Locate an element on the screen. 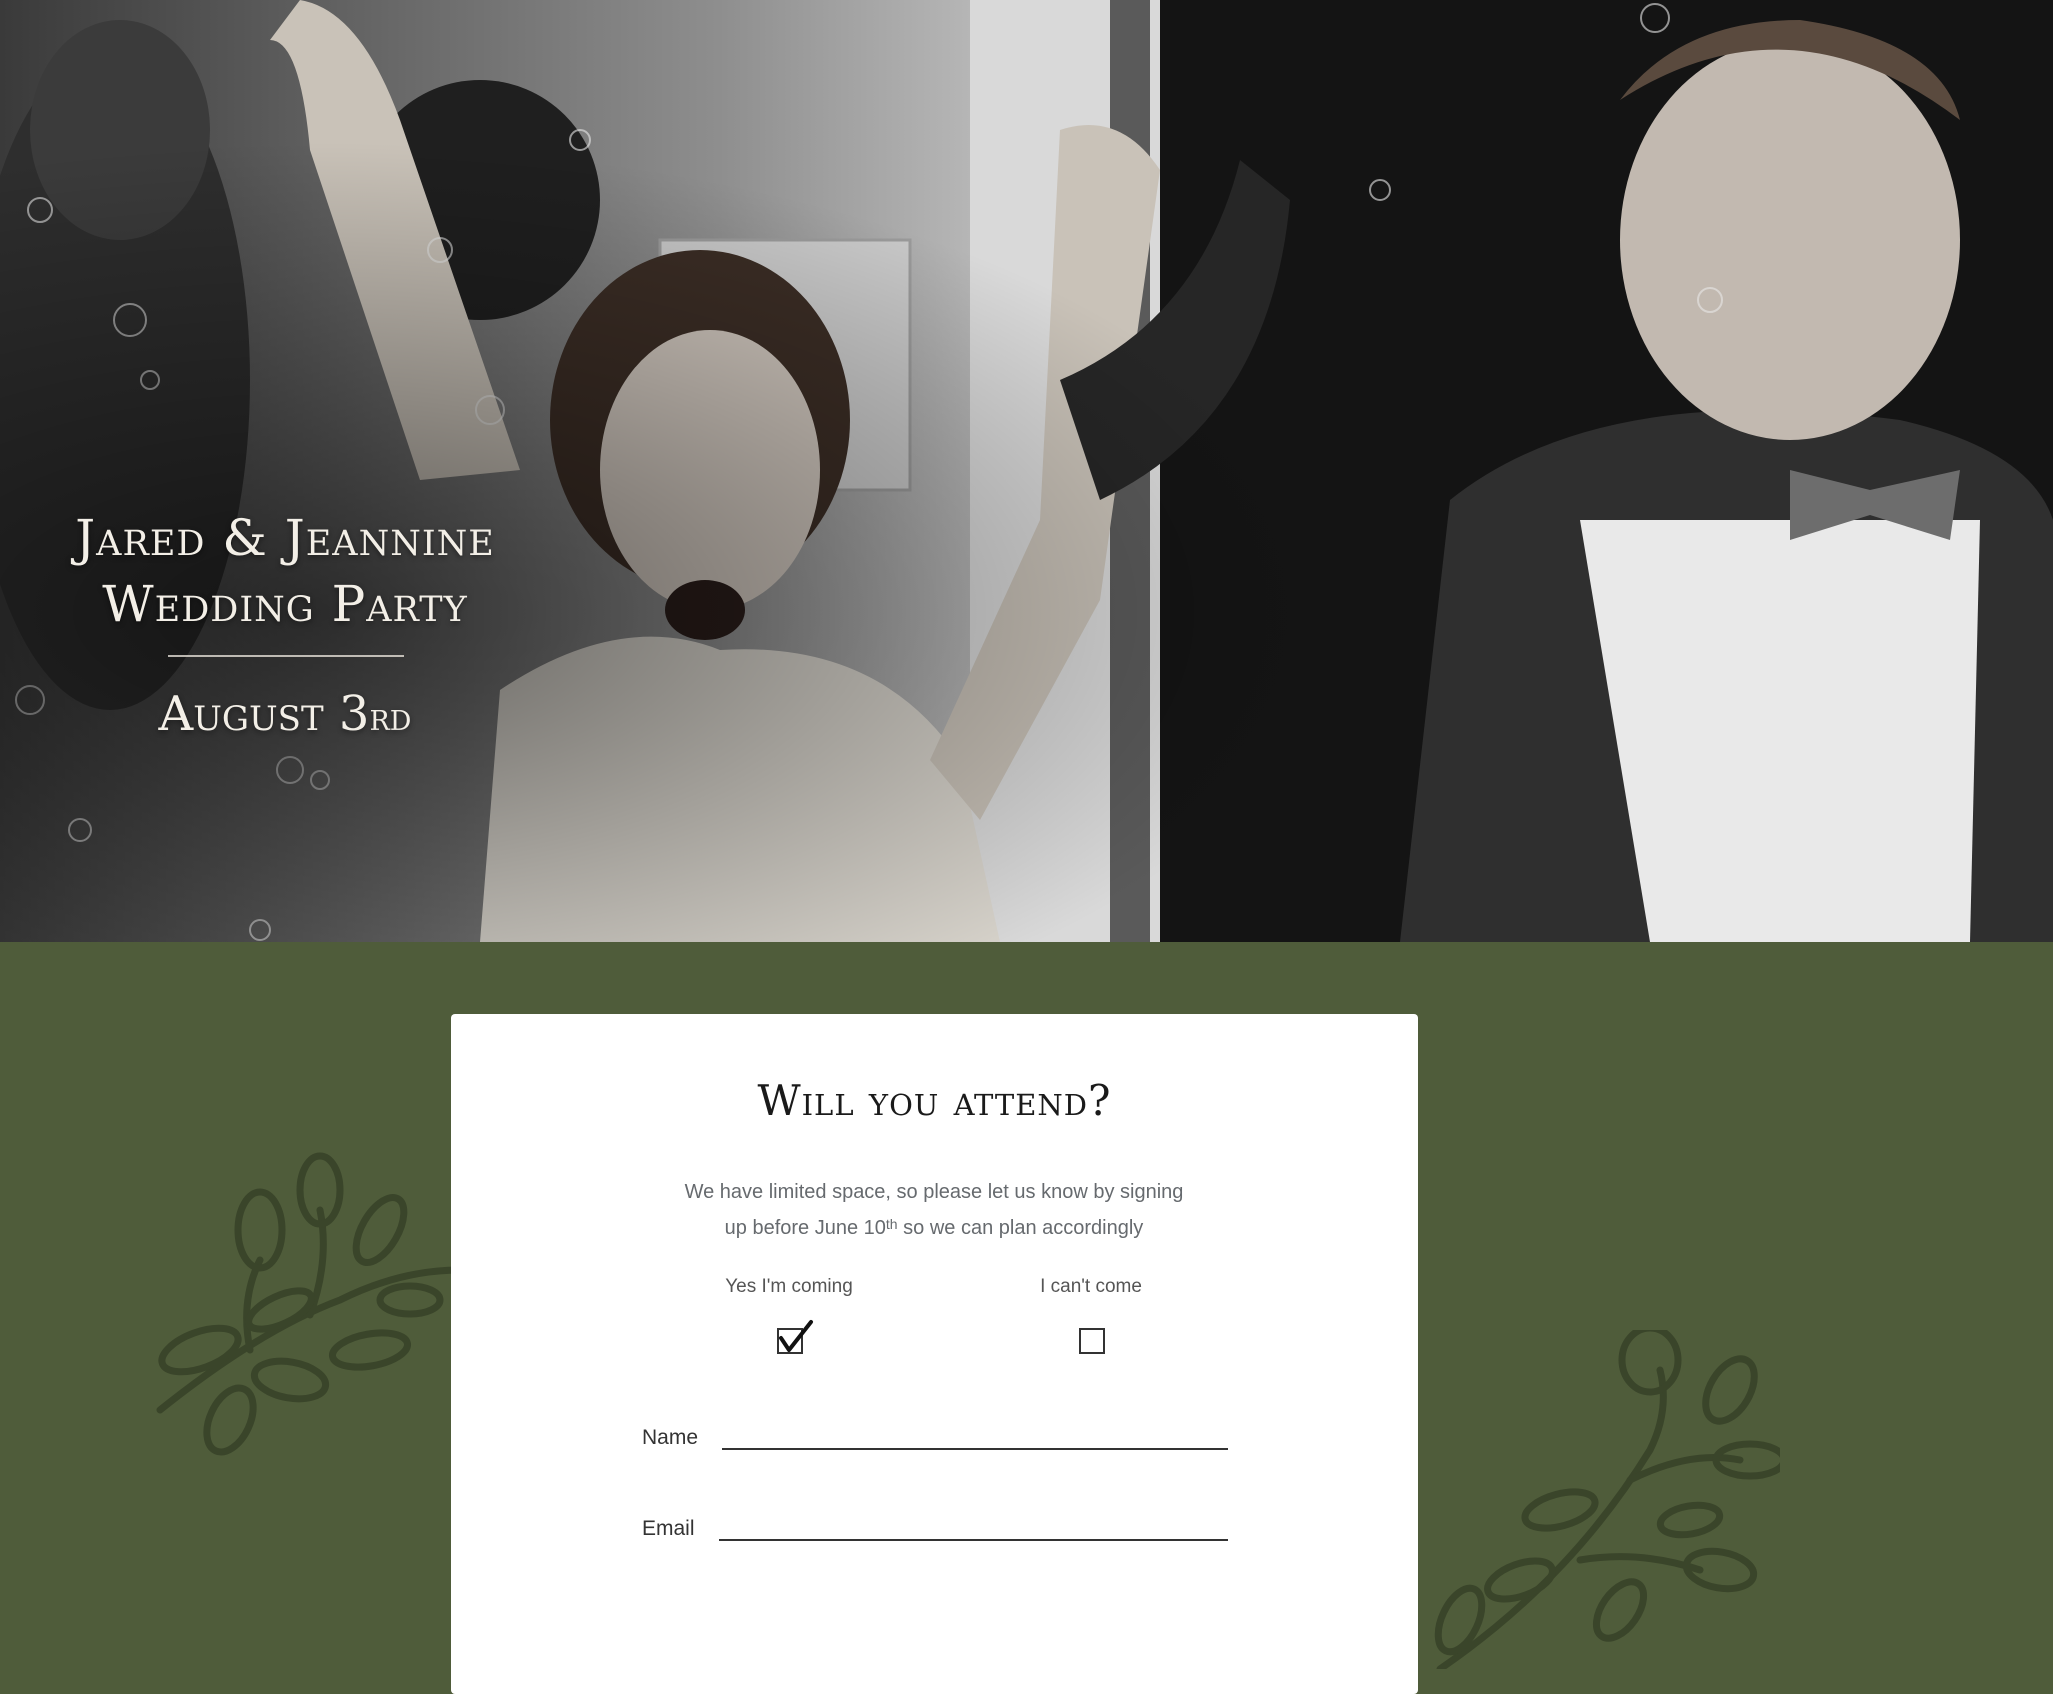 The image size is (2053, 1694). leaf-branch-right-icon is located at coordinates (1607, 1499).